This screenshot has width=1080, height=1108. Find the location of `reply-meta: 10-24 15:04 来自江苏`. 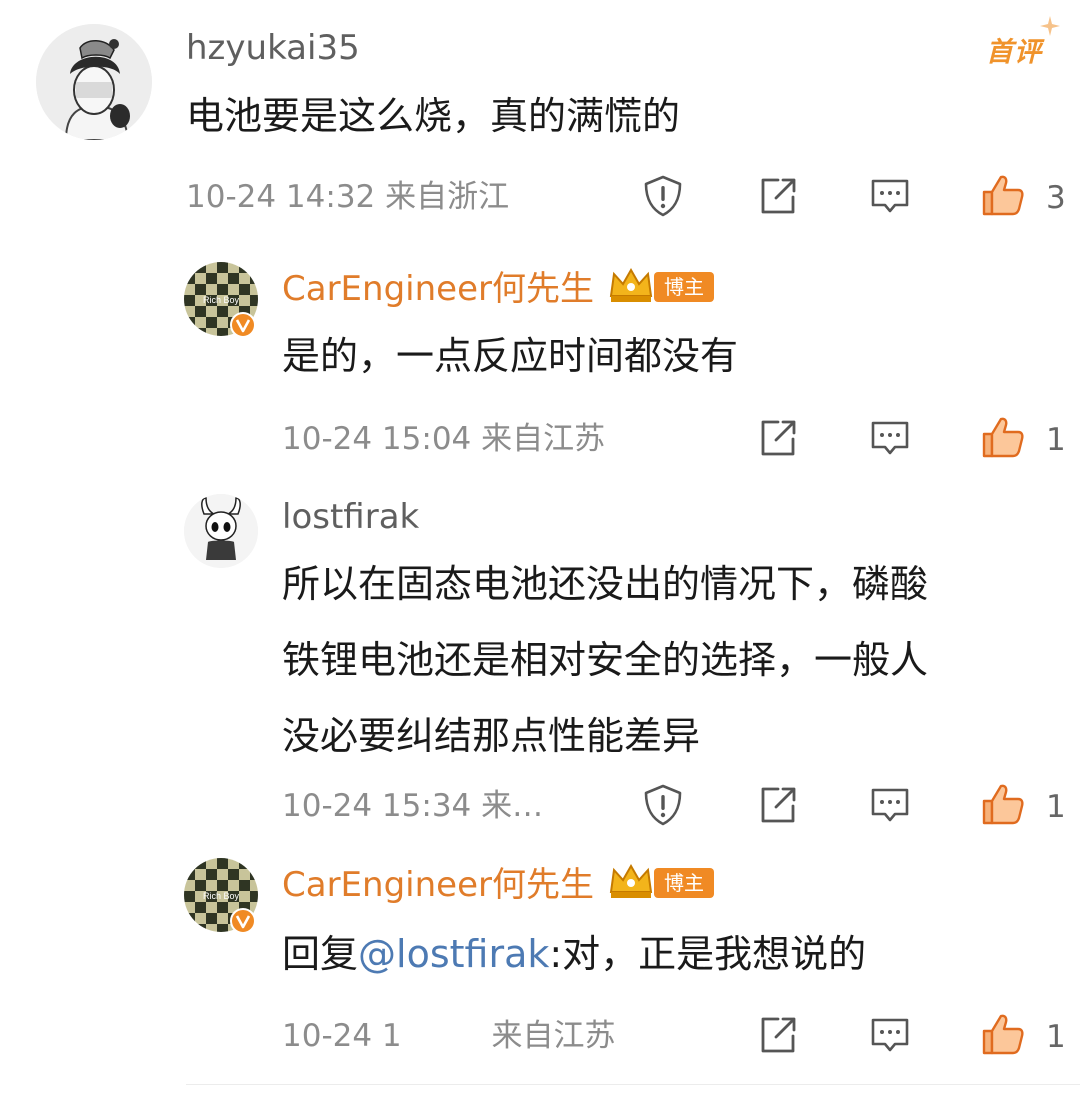

reply-meta: 10-24 15:04 来自江苏 is located at coordinates (444, 439).